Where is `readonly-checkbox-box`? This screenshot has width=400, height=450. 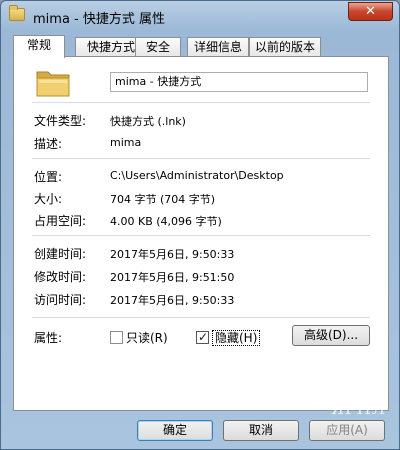 readonly-checkbox-box is located at coordinates (116, 337).